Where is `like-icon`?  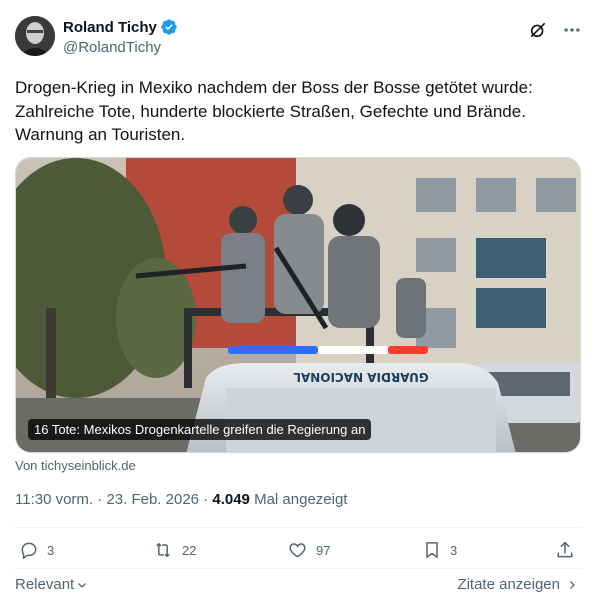 like-icon is located at coordinates (297, 550).